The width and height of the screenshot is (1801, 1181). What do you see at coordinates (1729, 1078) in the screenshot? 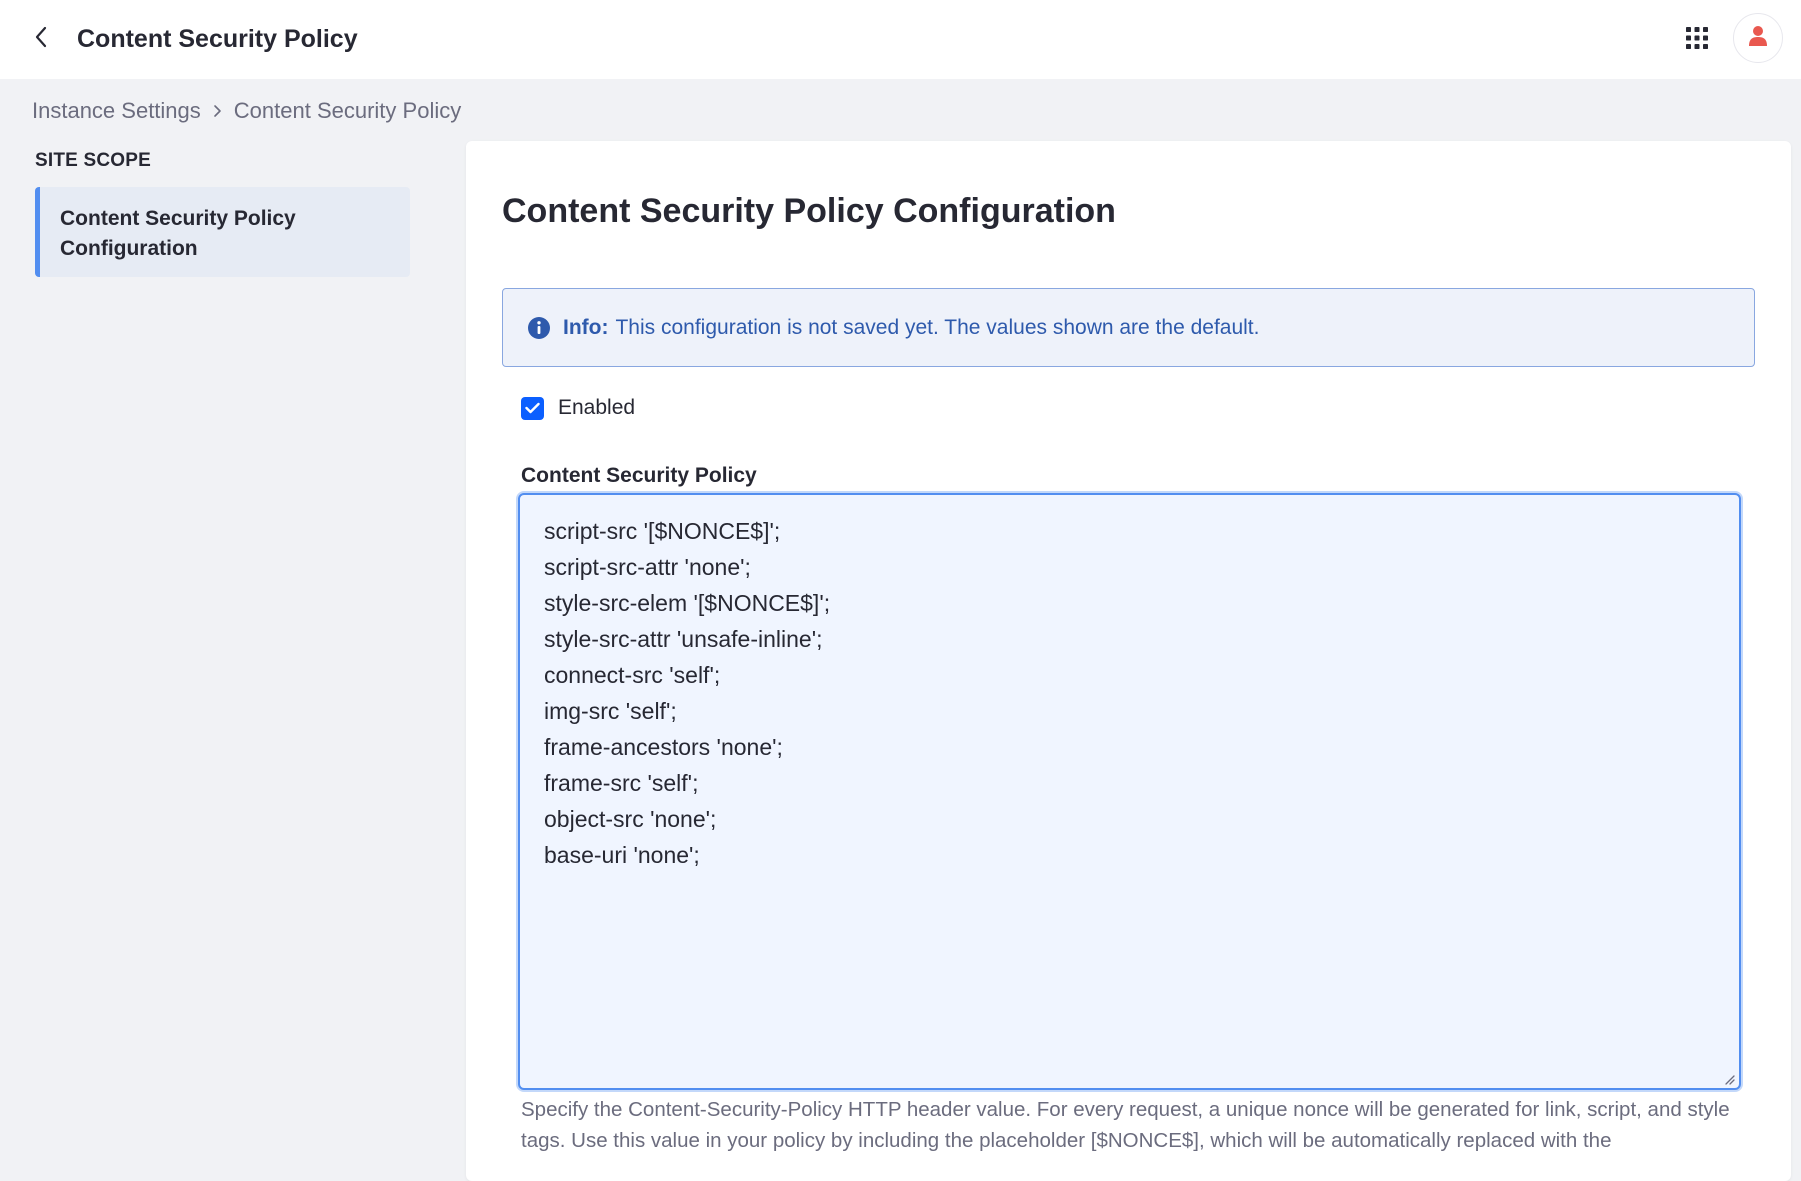
I see `resize-handle-icon` at bounding box center [1729, 1078].